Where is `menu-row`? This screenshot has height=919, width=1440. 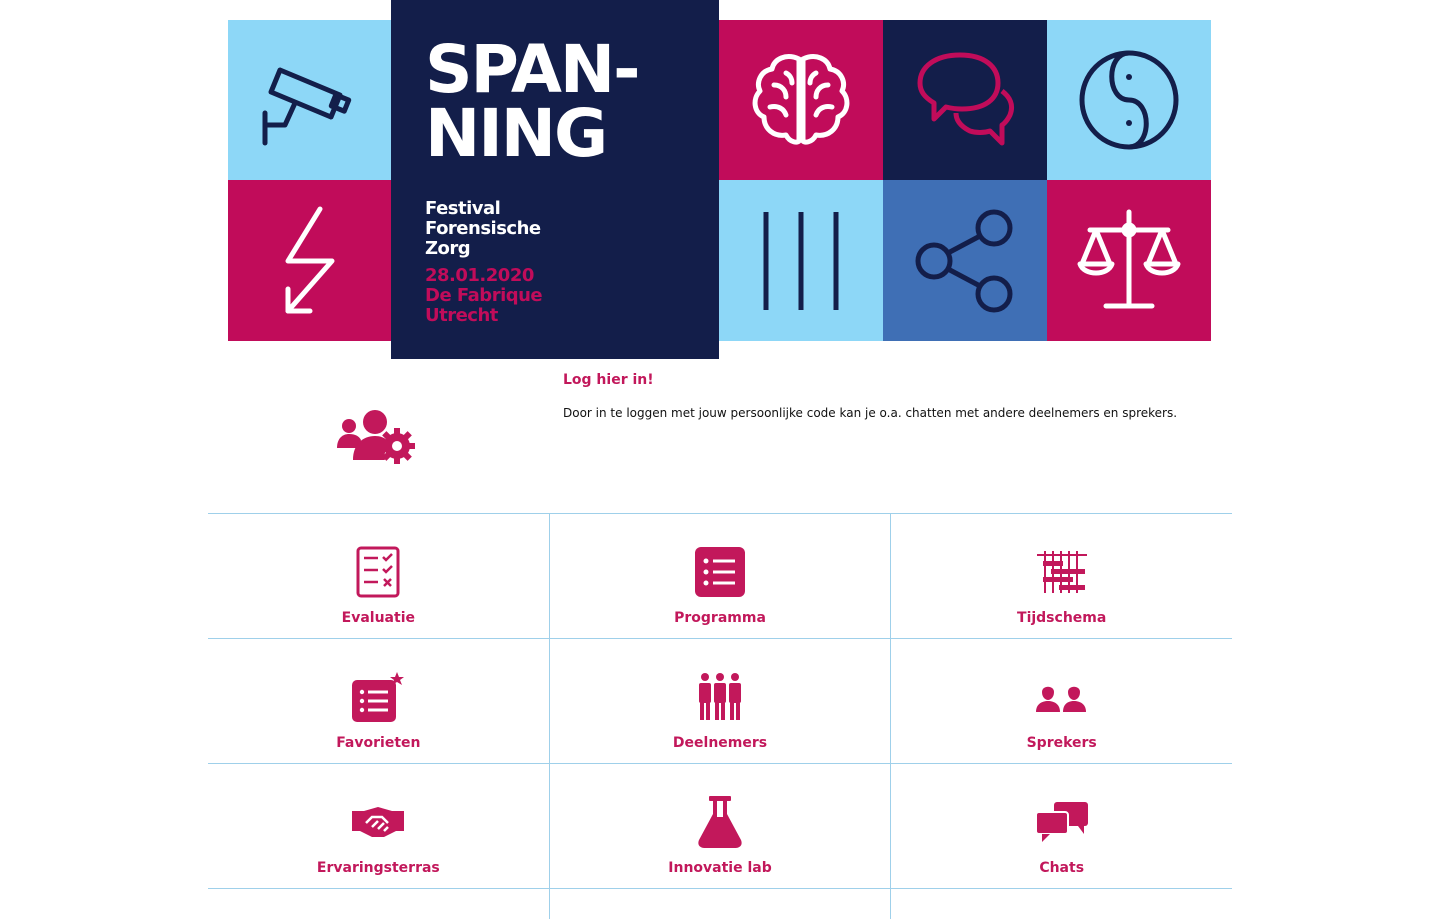
menu-row is located at coordinates (720, 904).